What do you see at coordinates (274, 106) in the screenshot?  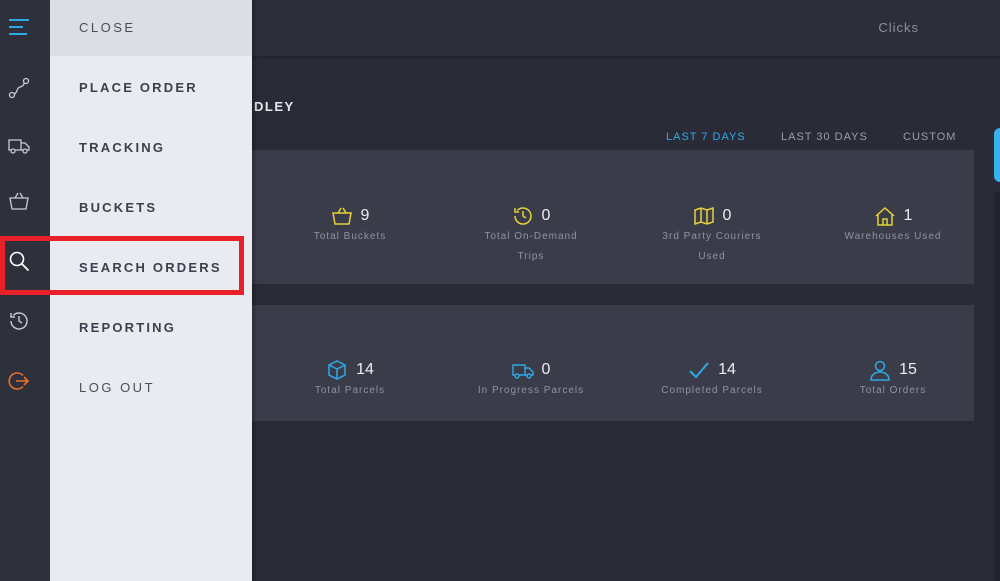 I see `greeting-heading: DLEY` at bounding box center [274, 106].